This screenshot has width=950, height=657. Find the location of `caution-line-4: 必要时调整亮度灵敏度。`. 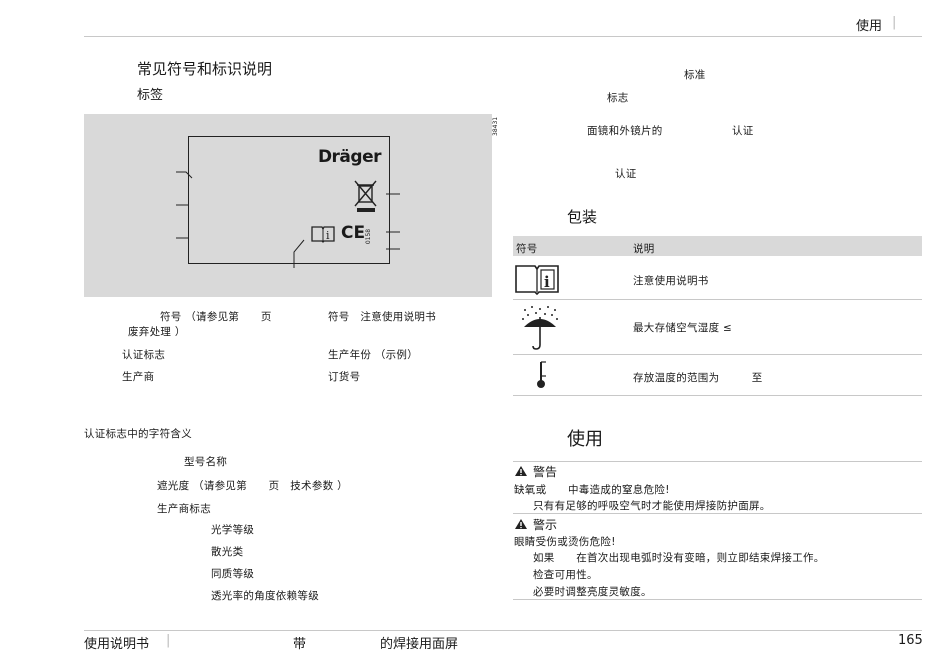

caution-line-4: 必要时调整亮度灵敏度。 is located at coordinates (592, 592).